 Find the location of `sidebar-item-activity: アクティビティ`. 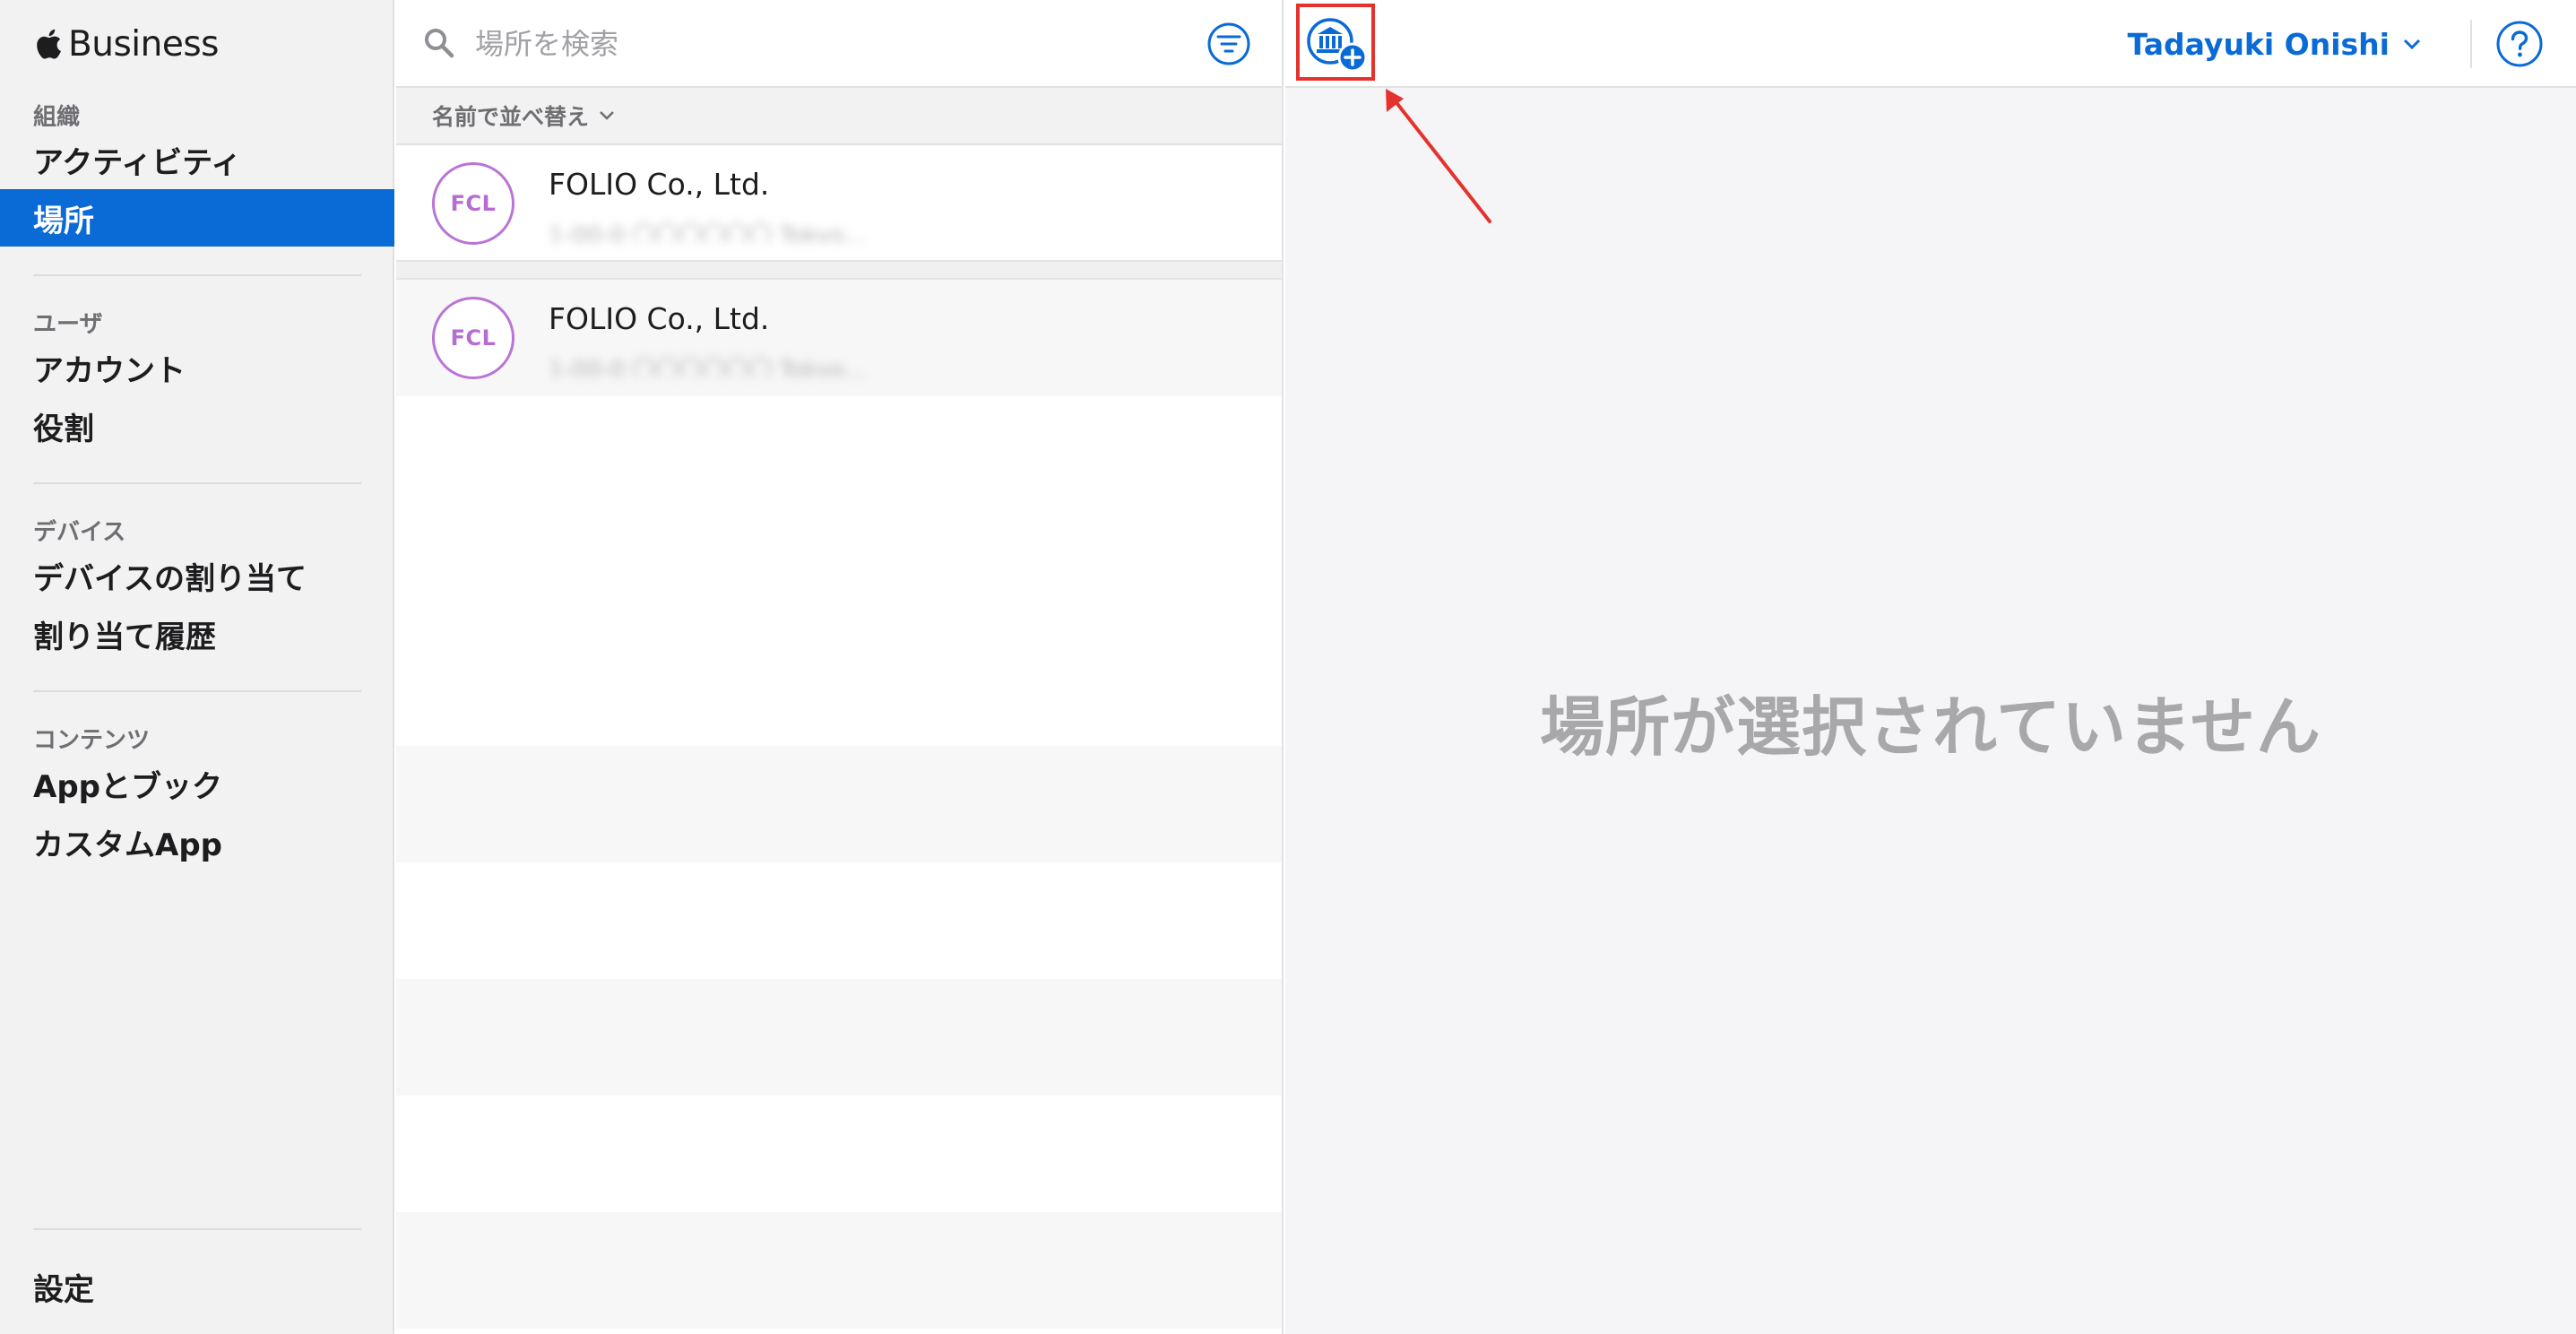

sidebar-item-activity: アクティビティ is located at coordinates (197, 159).